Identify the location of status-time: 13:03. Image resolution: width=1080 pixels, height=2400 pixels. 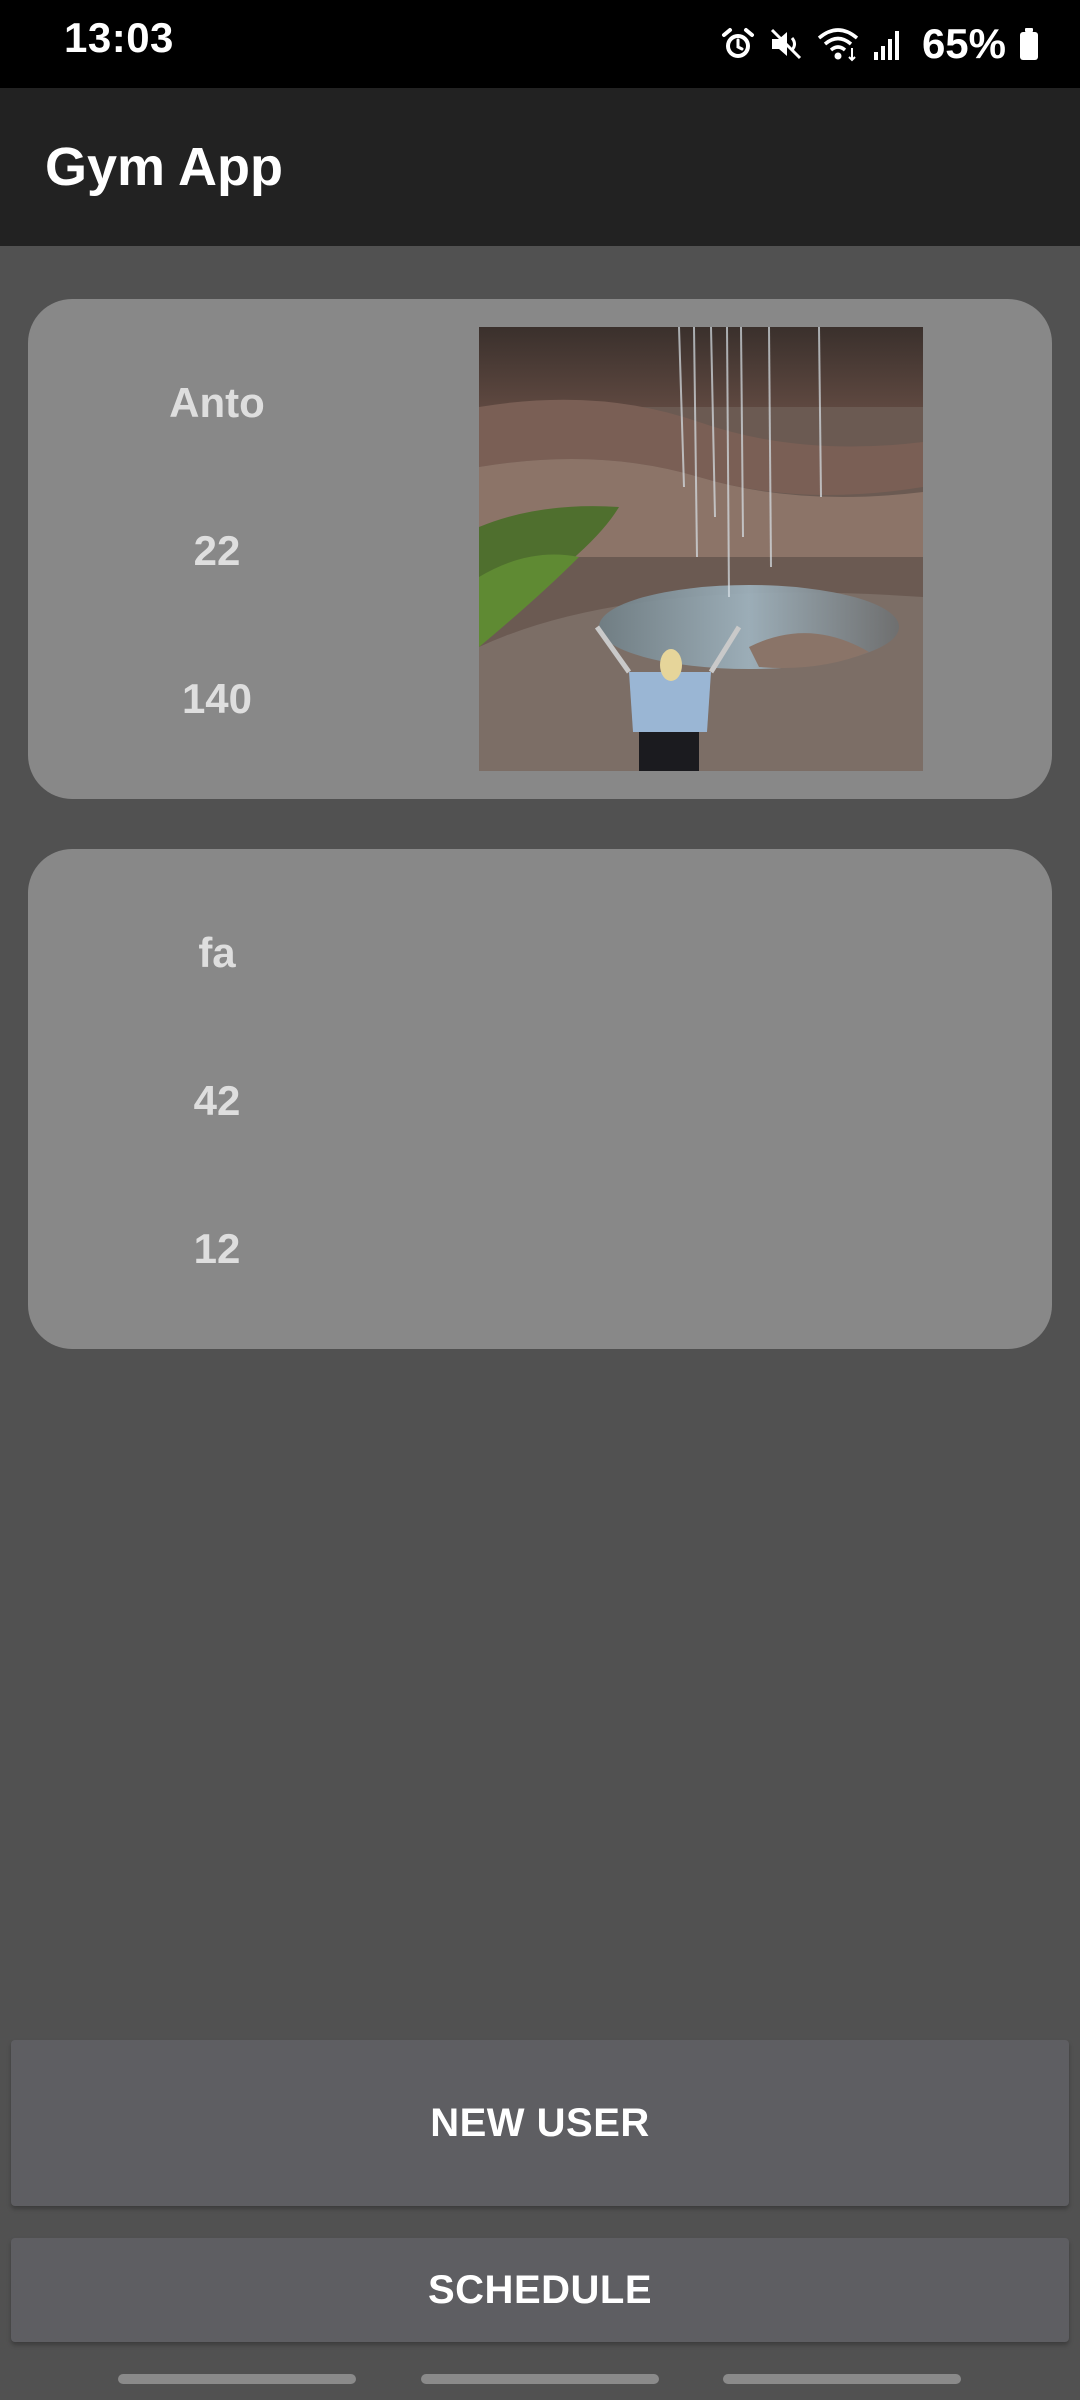
(119, 37).